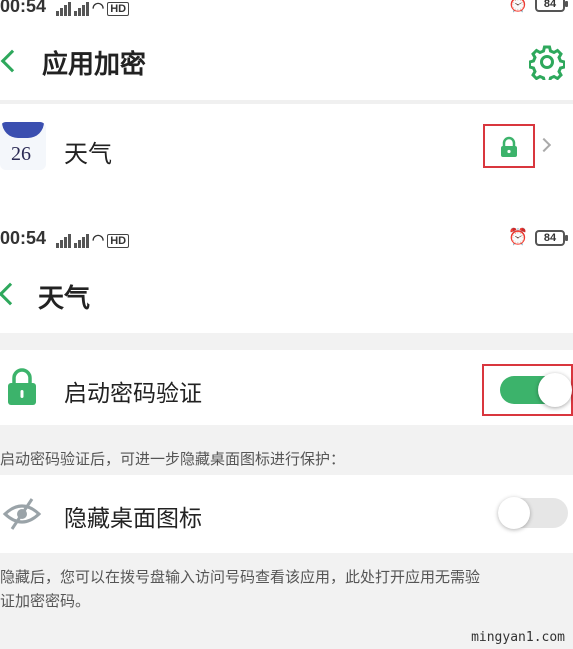 The width and height of the screenshot is (573, 649). Describe the element at coordinates (173, 459) in the screenshot. I see `password-hint-text: 启动密码验证后，可进一步隐藏桌面图标进行保护：` at that location.